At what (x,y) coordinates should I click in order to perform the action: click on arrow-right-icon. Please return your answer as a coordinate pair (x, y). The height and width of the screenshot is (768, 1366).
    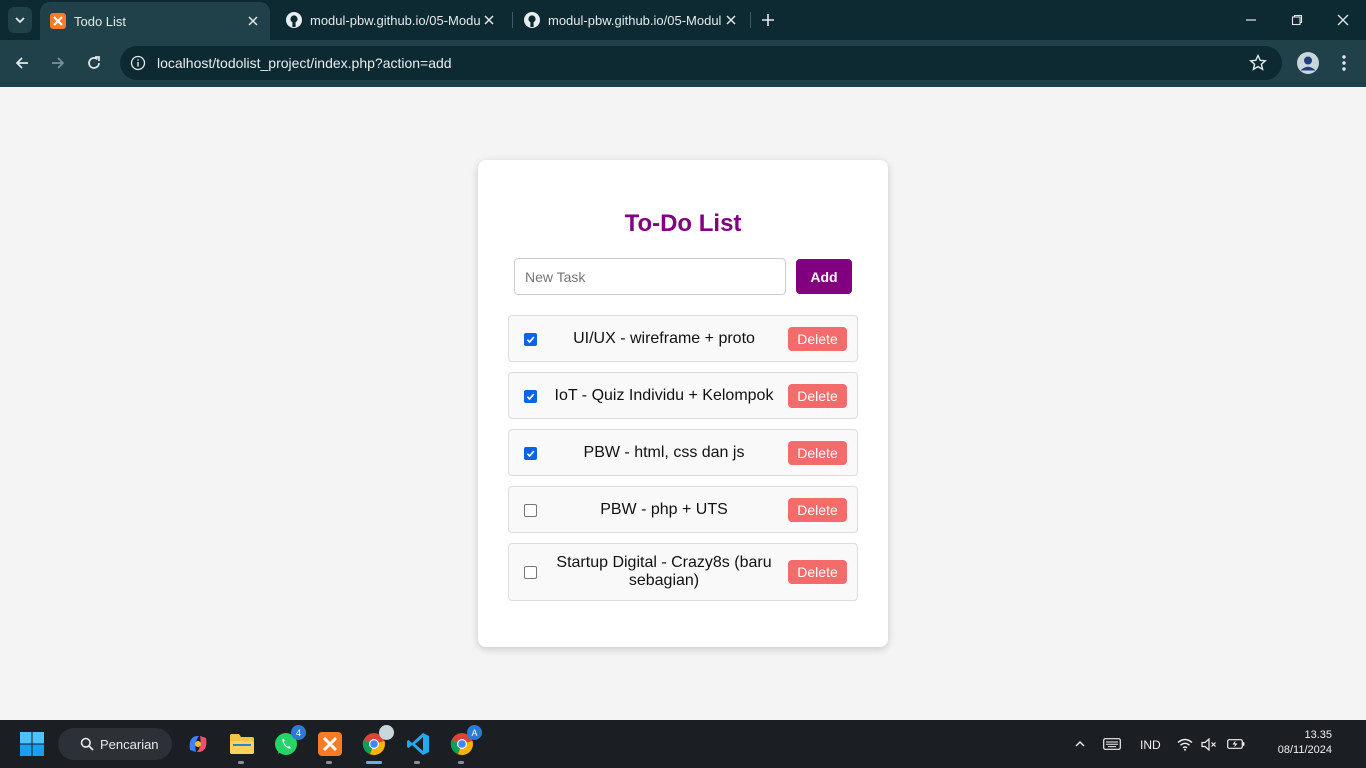
    Looking at the image, I should click on (58, 63).